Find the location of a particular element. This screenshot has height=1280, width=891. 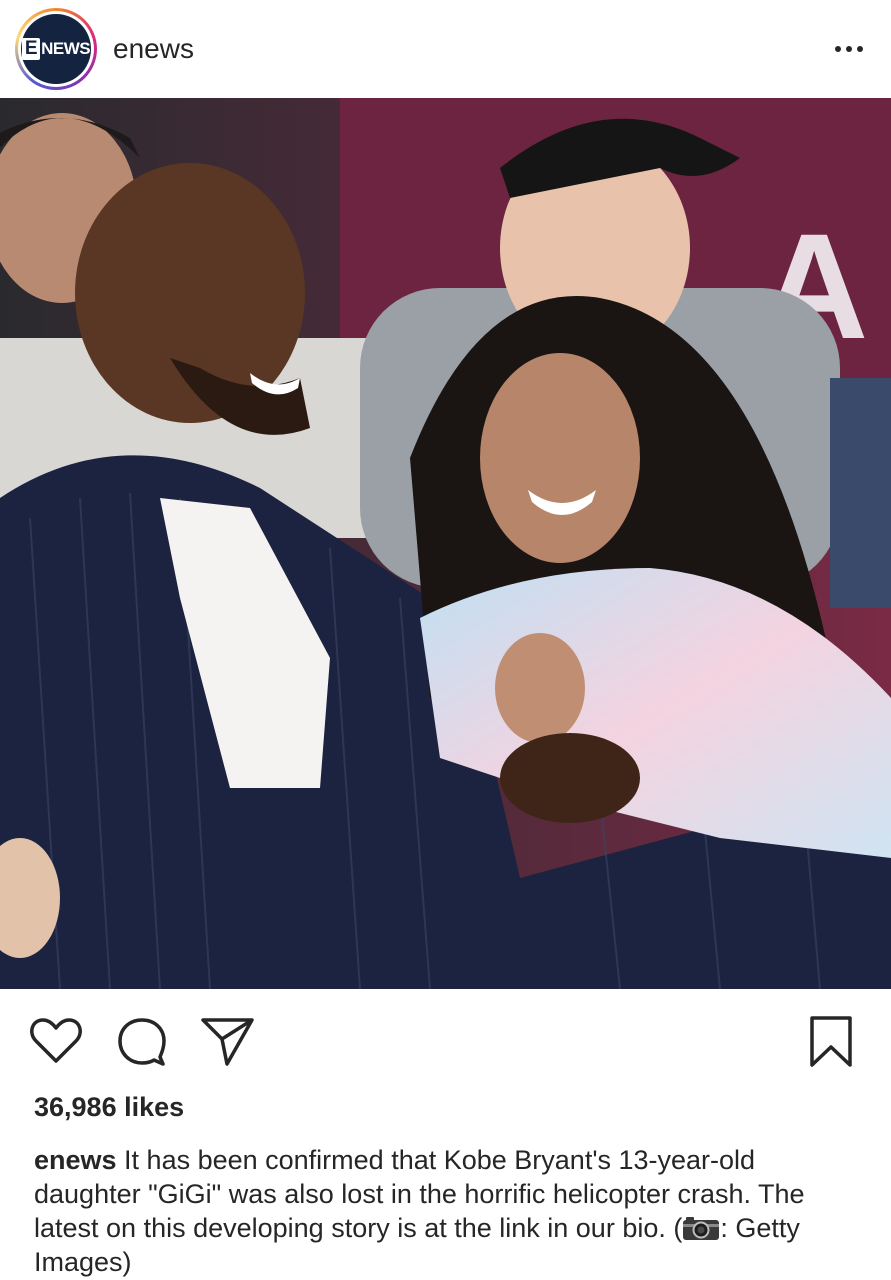

post-header: E NEWS enews is located at coordinates (445, 49).